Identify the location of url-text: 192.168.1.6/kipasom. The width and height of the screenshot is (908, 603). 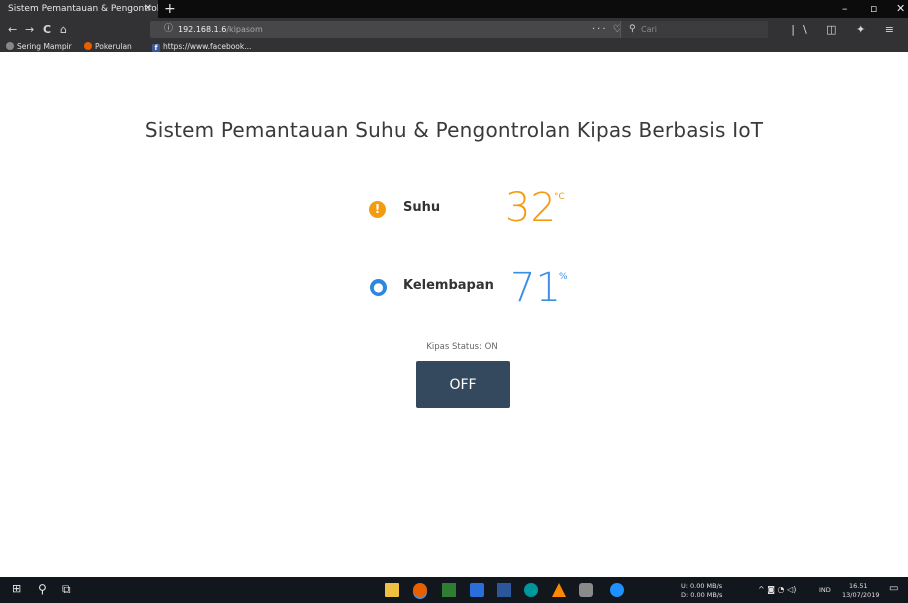
(220, 29).